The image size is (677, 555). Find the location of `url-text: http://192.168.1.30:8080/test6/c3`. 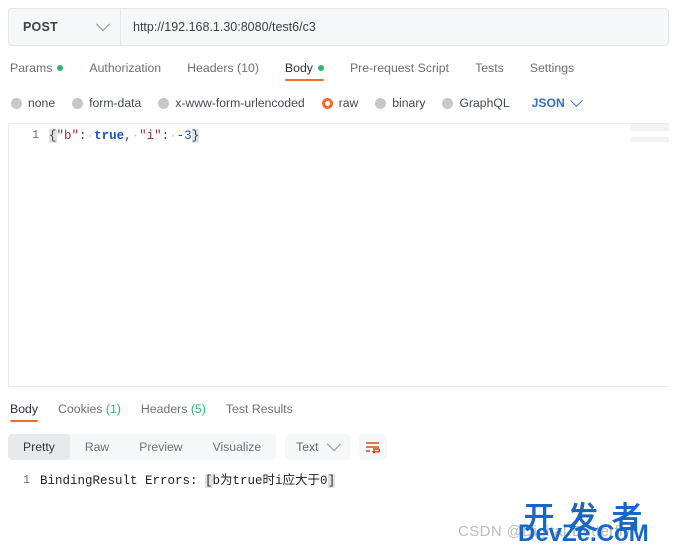

url-text: http://192.168.1.30:8080/test6/c3 is located at coordinates (224, 27).